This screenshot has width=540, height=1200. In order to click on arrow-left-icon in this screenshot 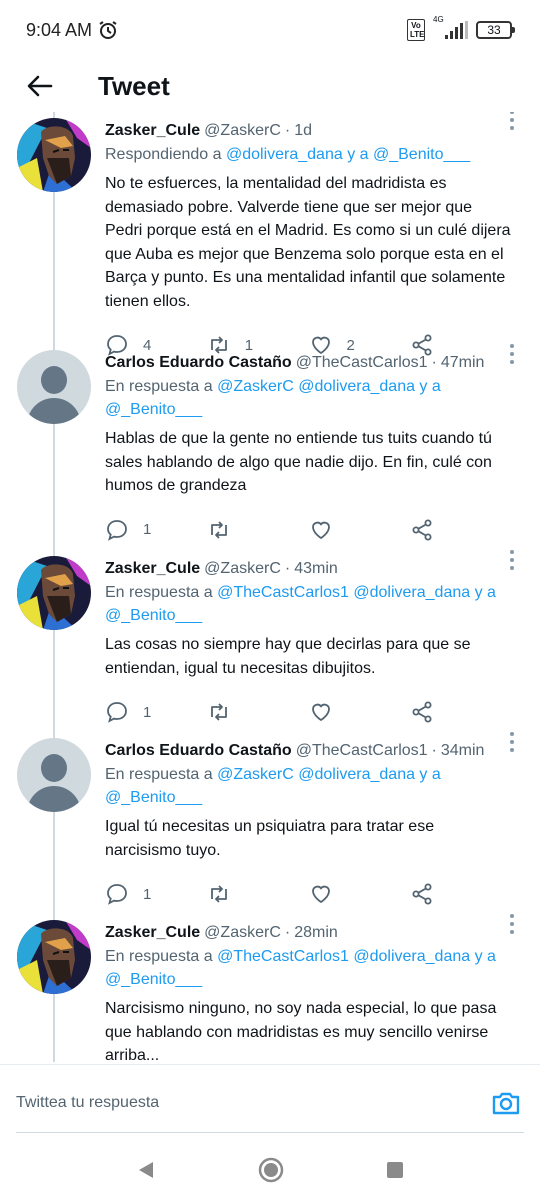, I will do `click(40, 86)`.